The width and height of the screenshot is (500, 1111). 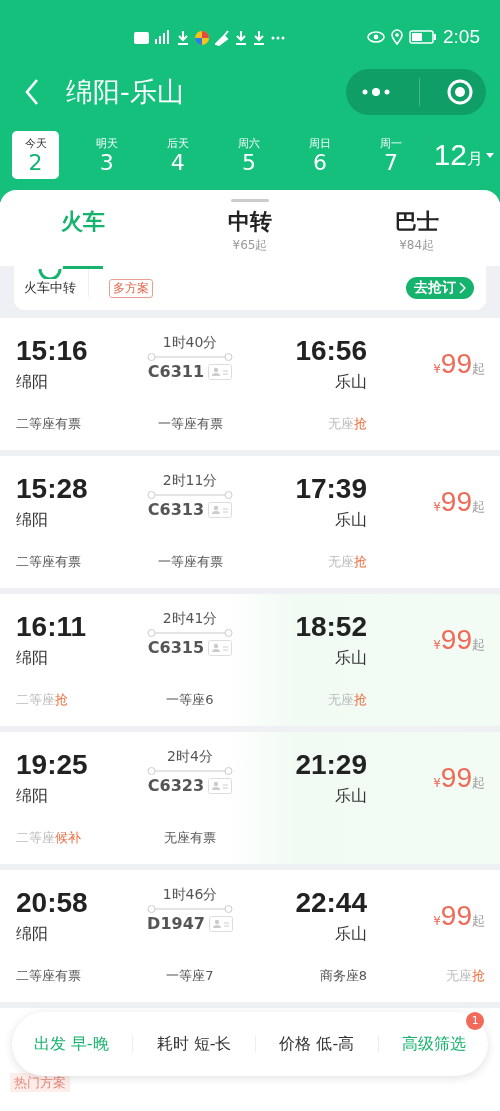 What do you see at coordinates (331, 489) in the screenshot?
I see `arrival-time: 17:39` at bounding box center [331, 489].